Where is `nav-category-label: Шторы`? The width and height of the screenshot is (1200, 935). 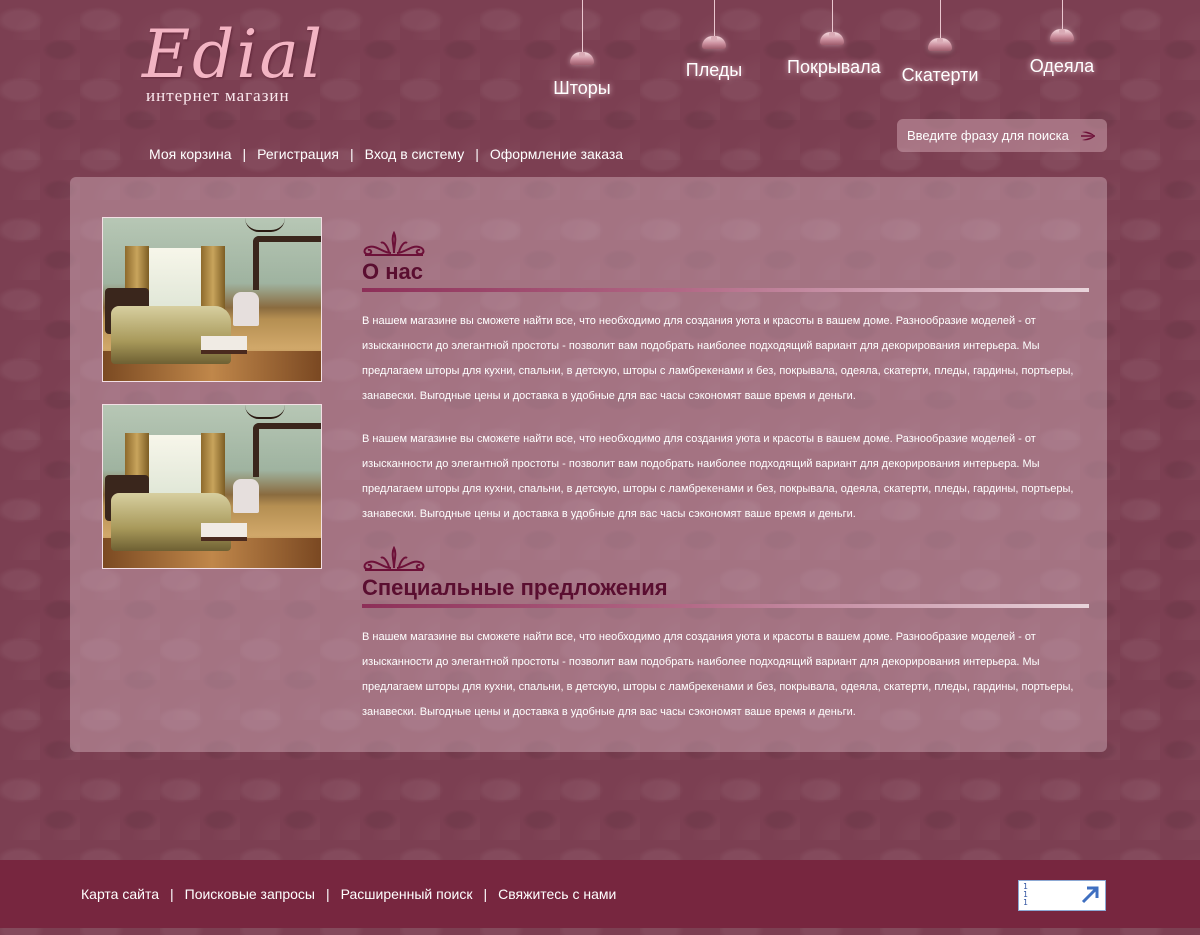 nav-category-label: Шторы is located at coordinates (582, 88).